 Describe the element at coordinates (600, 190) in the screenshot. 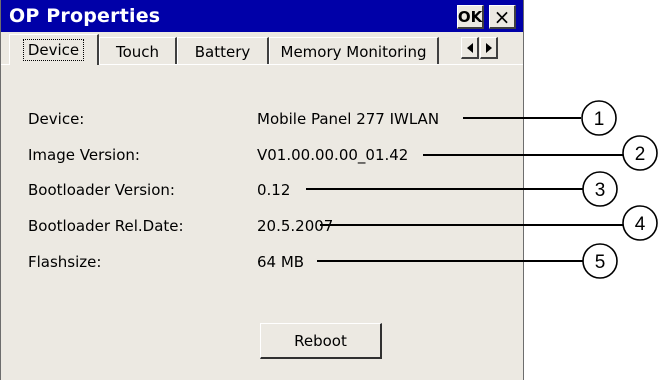

I see `callout-number-3: 3` at that location.